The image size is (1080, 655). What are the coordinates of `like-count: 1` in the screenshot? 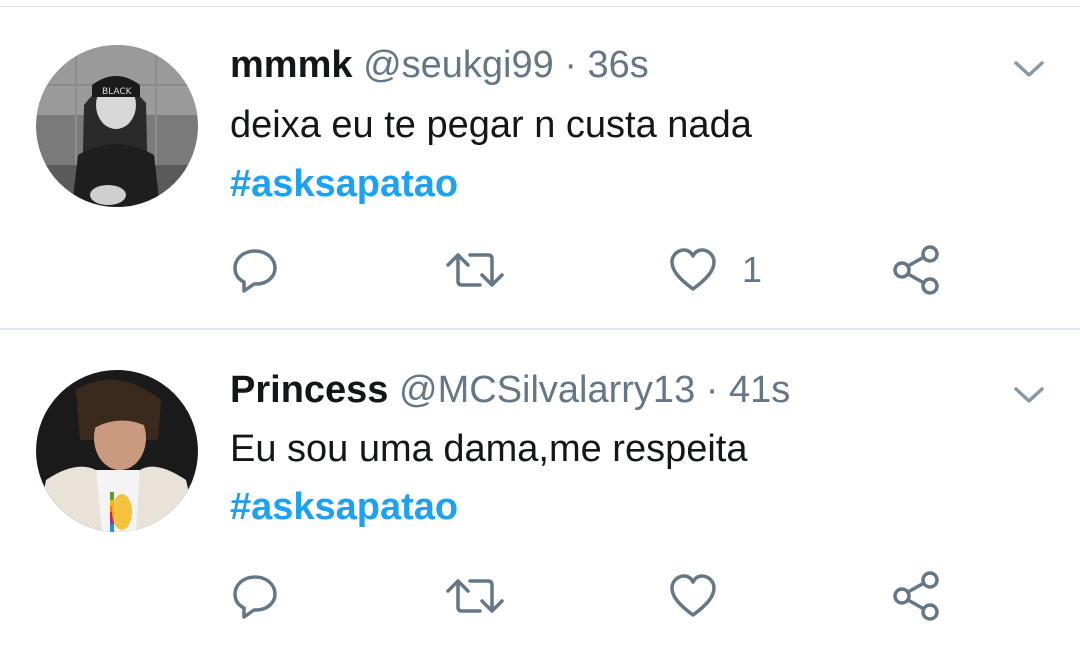 It's located at (752, 269).